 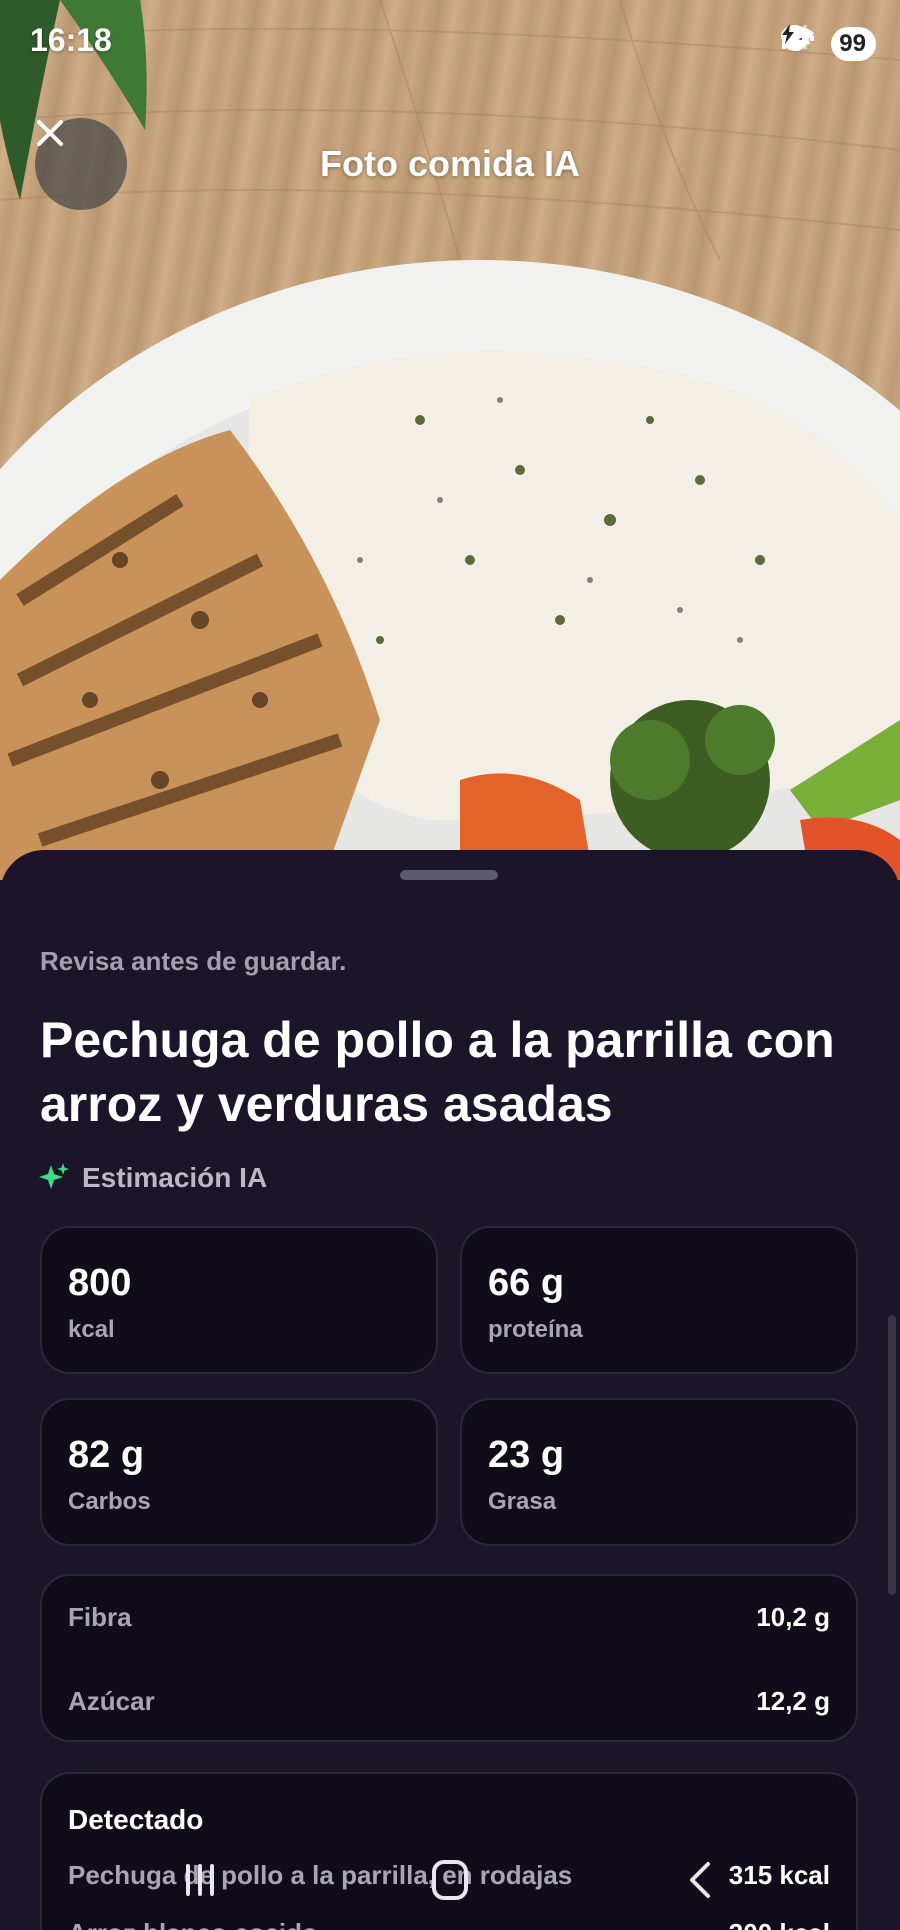 What do you see at coordinates (193, 961) in the screenshot?
I see `review-hint: Revisa antes de guardar.` at bounding box center [193, 961].